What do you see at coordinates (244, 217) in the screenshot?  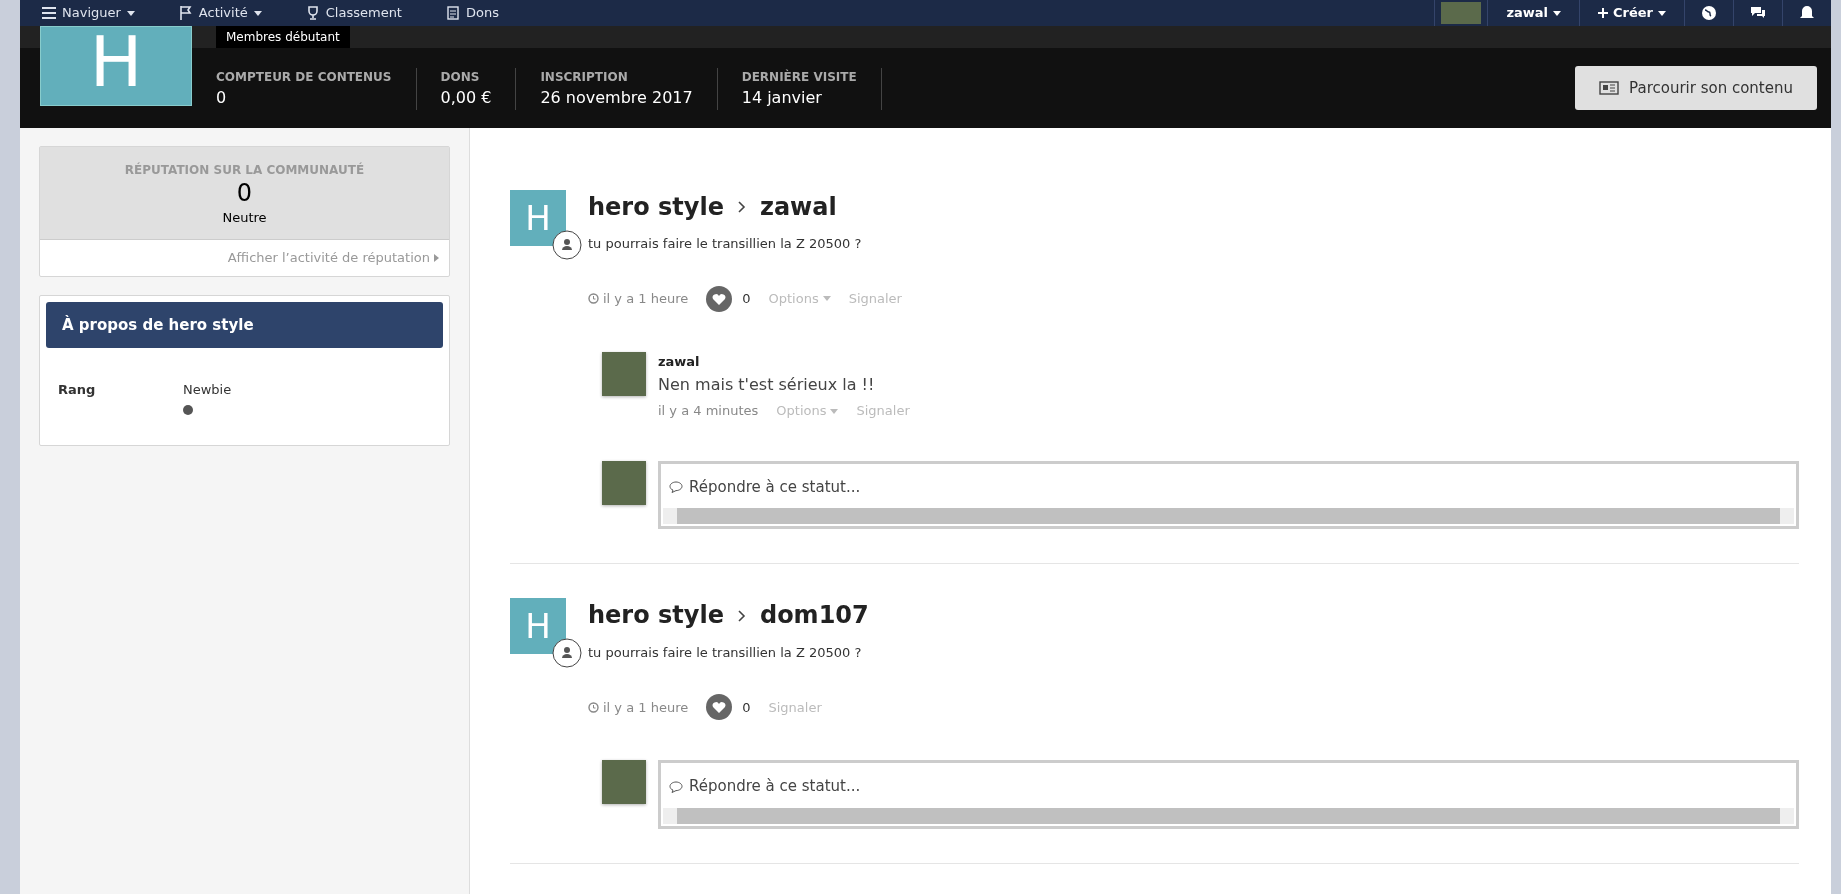 I see `reputation-standing: Neutre` at bounding box center [244, 217].